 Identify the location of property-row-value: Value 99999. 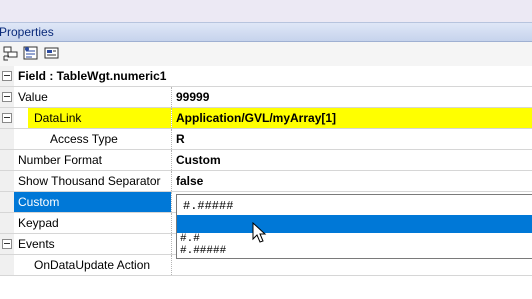
(266, 97).